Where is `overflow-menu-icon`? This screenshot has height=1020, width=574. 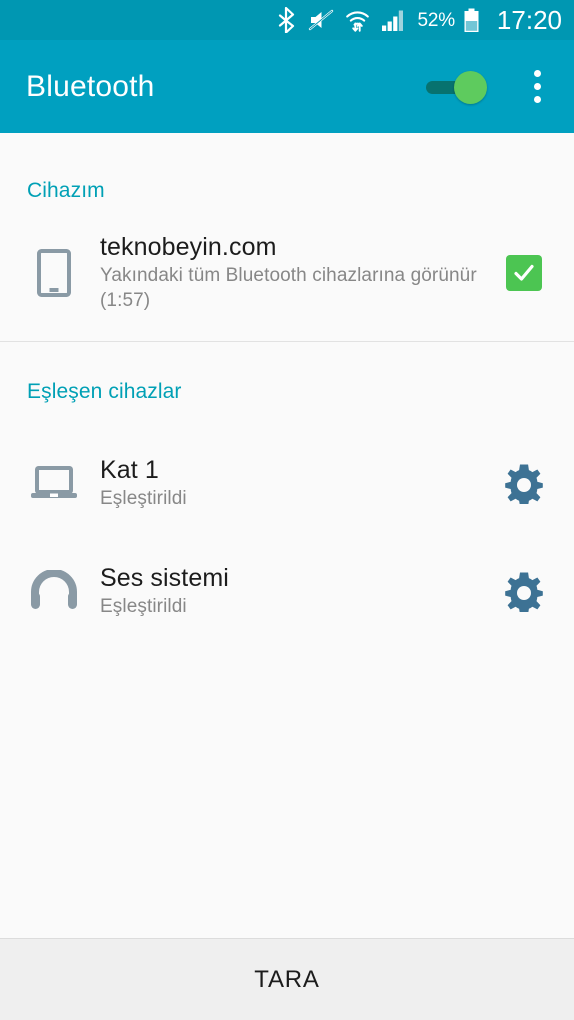
overflow-menu-icon is located at coordinates (537, 87).